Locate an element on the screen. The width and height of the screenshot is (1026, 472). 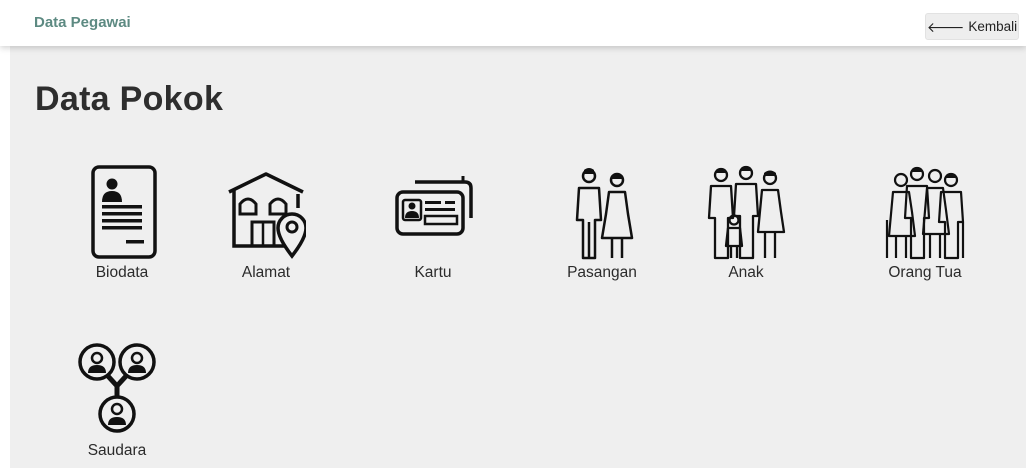
menu-item-label: Pasangan is located at coordinates (602, 272).